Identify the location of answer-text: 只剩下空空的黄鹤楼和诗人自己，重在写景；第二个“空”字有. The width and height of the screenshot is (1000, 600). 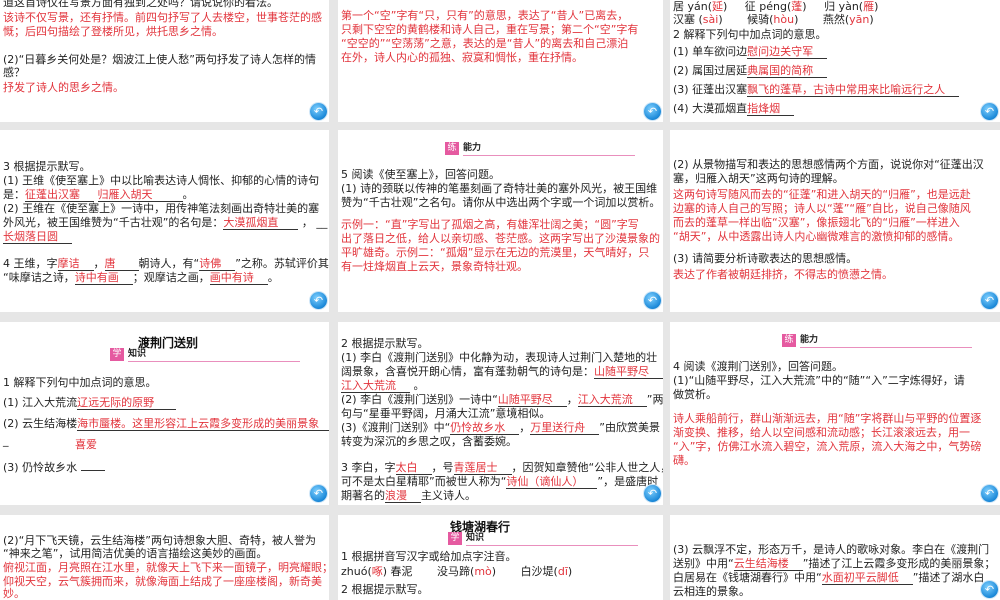
(490, 29).